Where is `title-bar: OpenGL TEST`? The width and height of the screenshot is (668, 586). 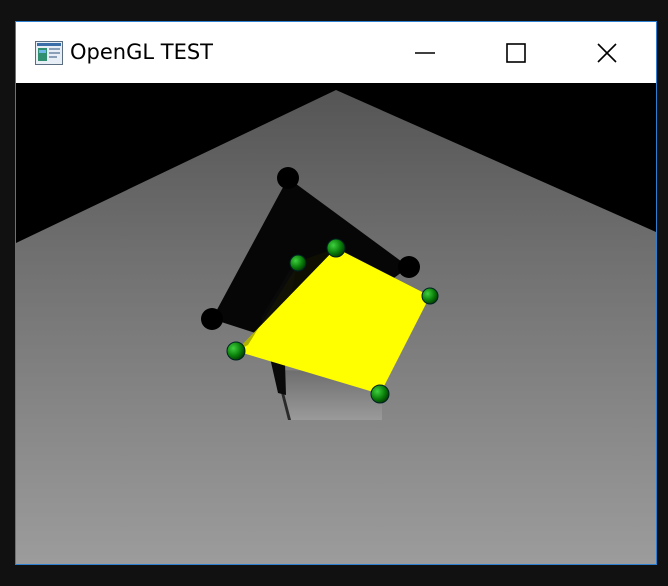
title-bar: OpenGL TEST is located at coordinates (336, 52).